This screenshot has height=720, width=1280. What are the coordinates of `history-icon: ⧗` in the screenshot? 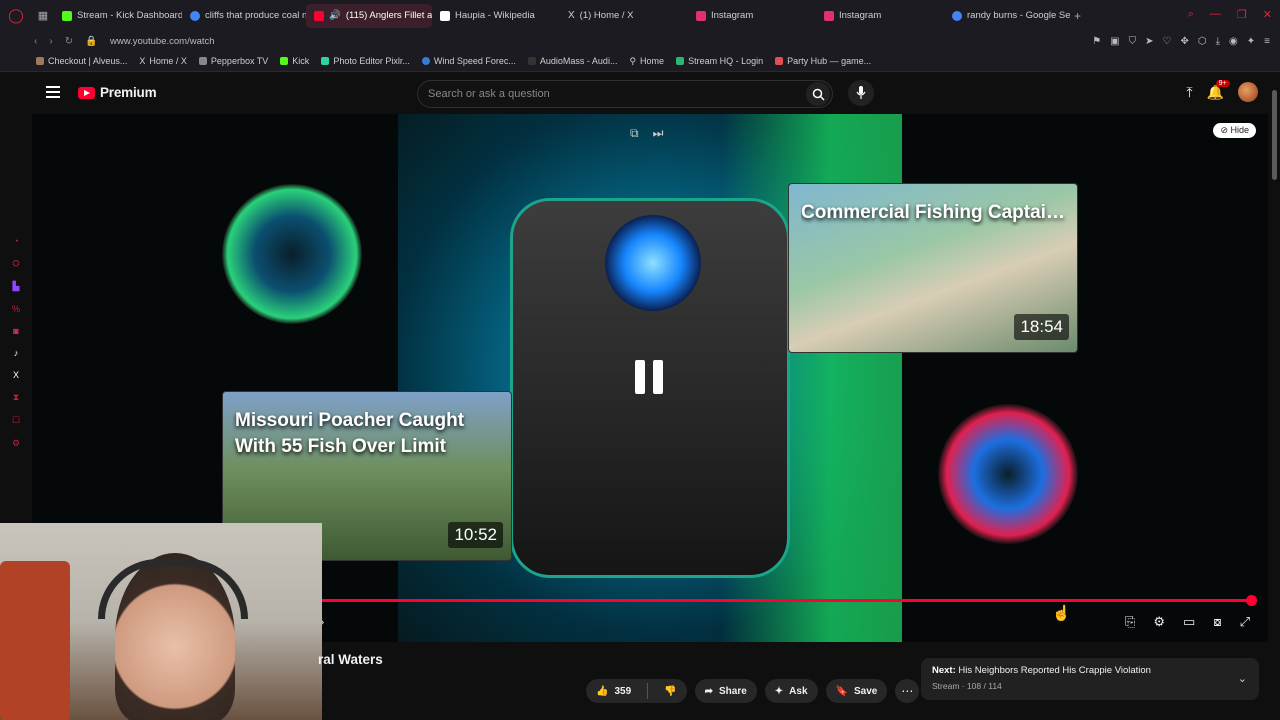 It's located at (16, 397).